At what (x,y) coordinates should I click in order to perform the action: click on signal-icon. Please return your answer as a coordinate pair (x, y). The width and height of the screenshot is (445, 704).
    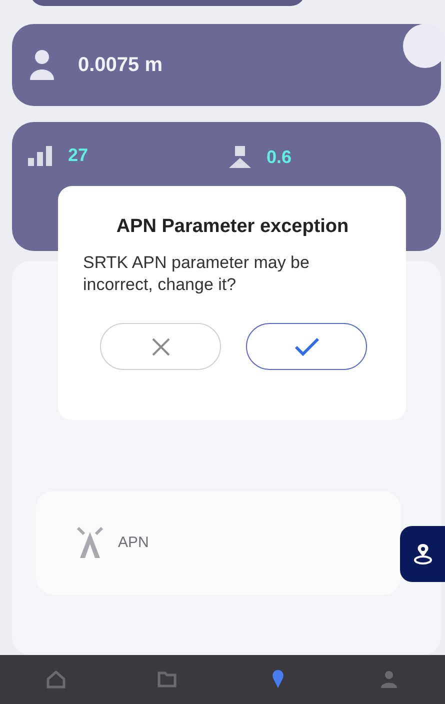
    Looking at the image, I should click on (41, 155).